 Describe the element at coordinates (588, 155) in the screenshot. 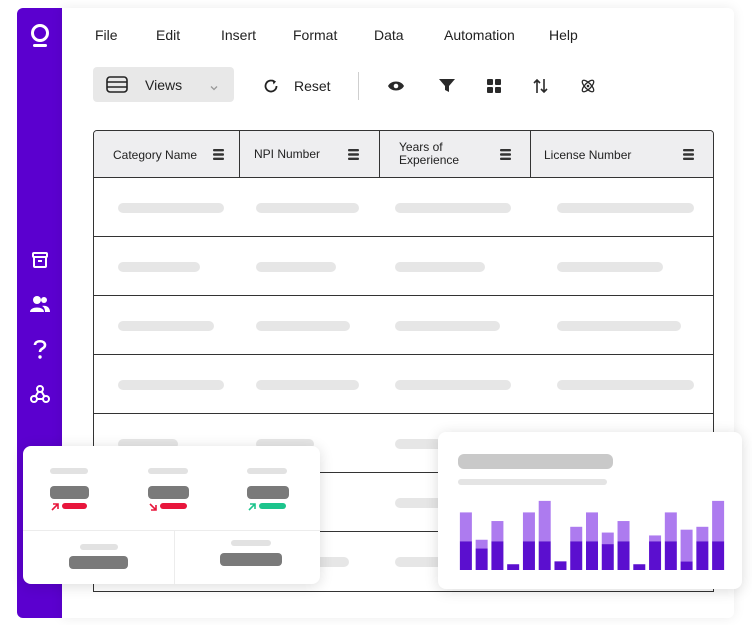

I see `column-header-label: License Number` at that location.